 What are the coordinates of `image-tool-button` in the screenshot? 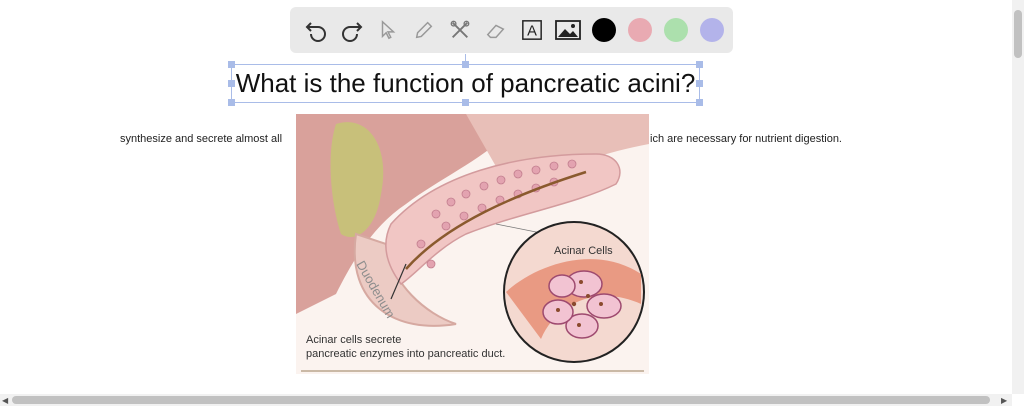 It's located at (568, 30).